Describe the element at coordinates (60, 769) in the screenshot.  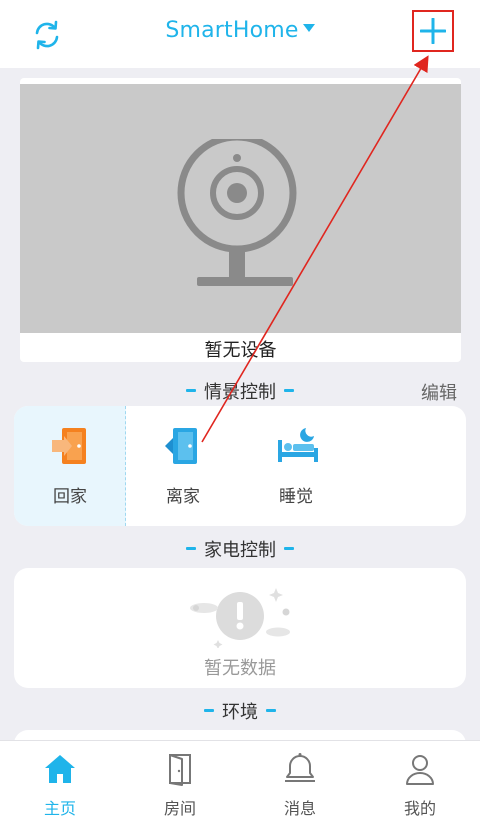
I see `home-icon` at that location.